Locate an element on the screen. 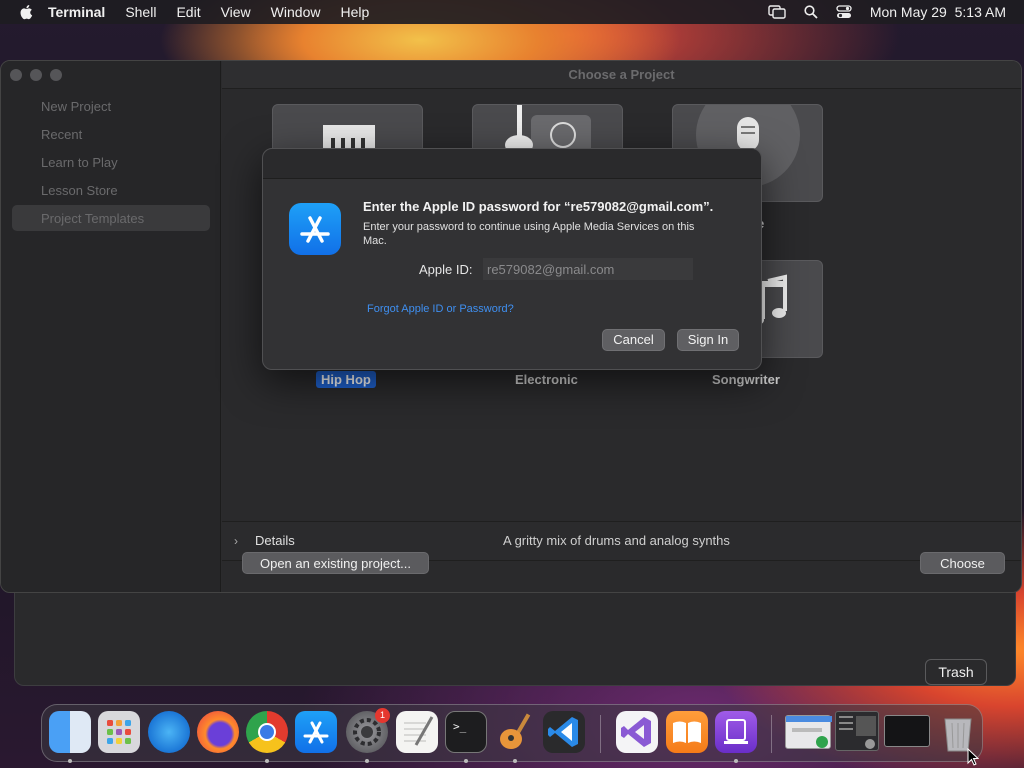  apple-menu-icon is located at coordinates (27, 12).